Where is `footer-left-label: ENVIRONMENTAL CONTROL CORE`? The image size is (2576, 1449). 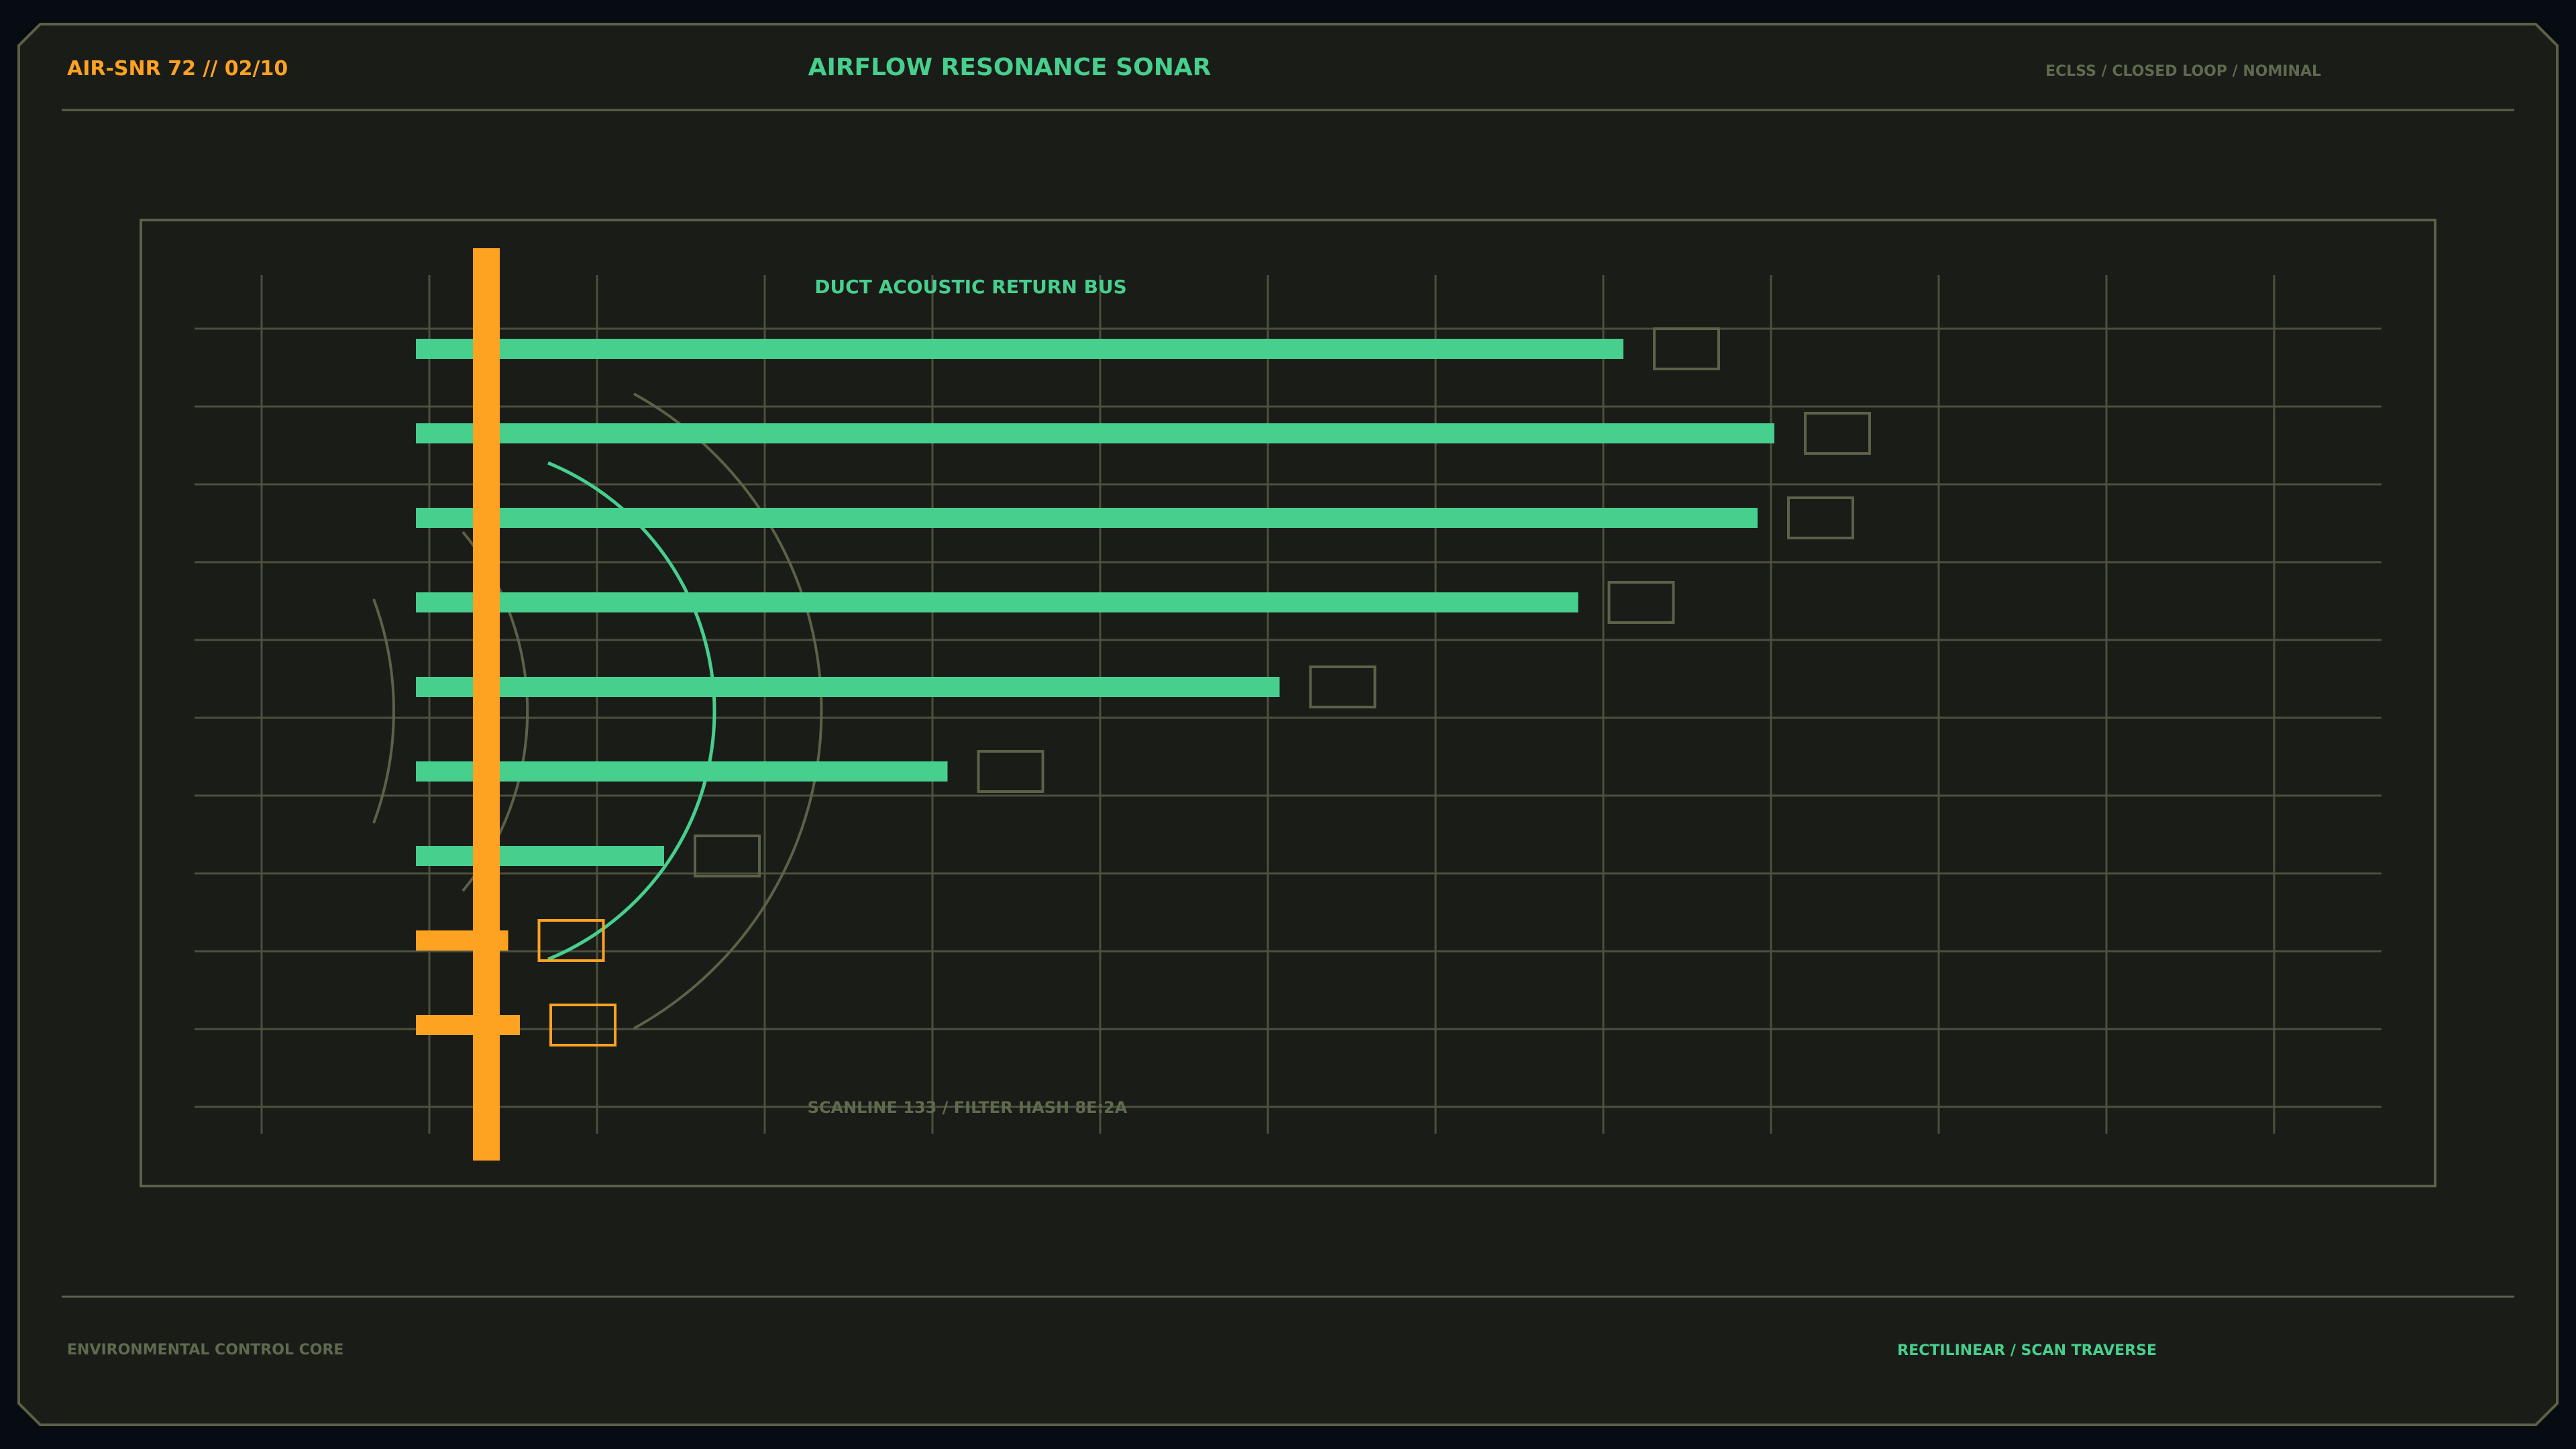
footer-left-label: ENVIRONMENTAL CONTROL CORE is located at coordinates (205, 1350).